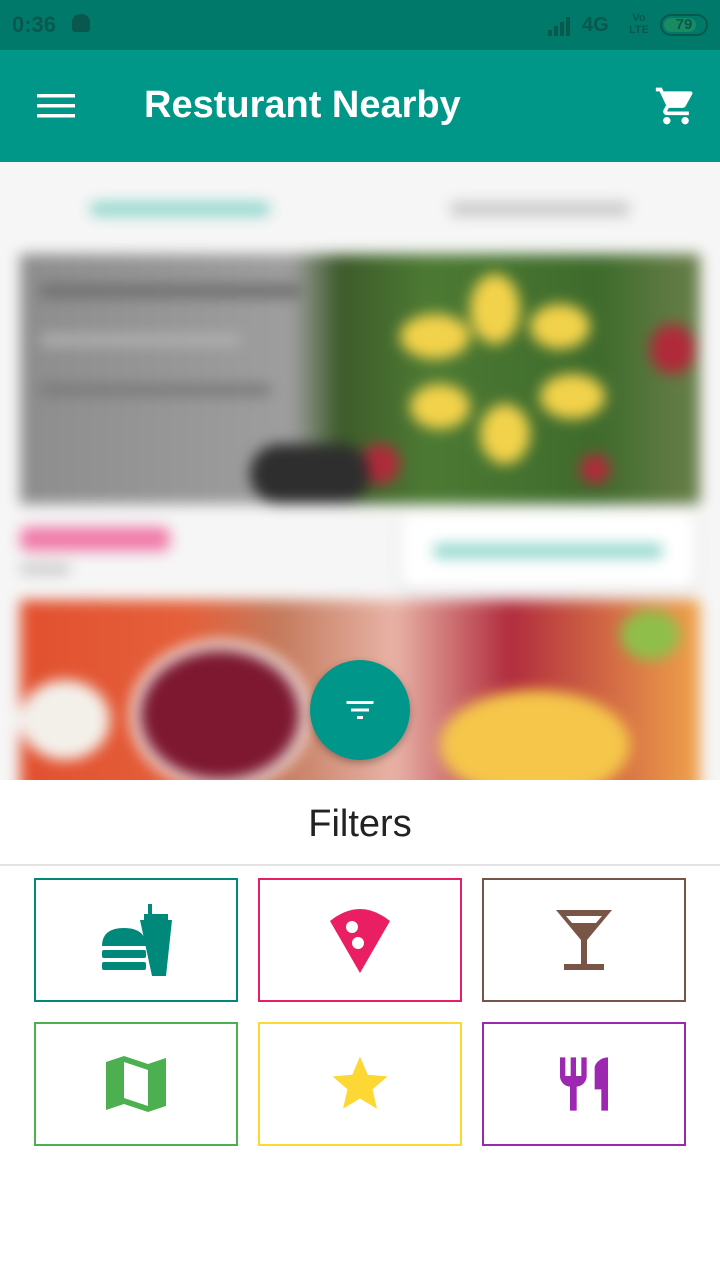  I want to click on filters-title: Filters, so click(360, 823).